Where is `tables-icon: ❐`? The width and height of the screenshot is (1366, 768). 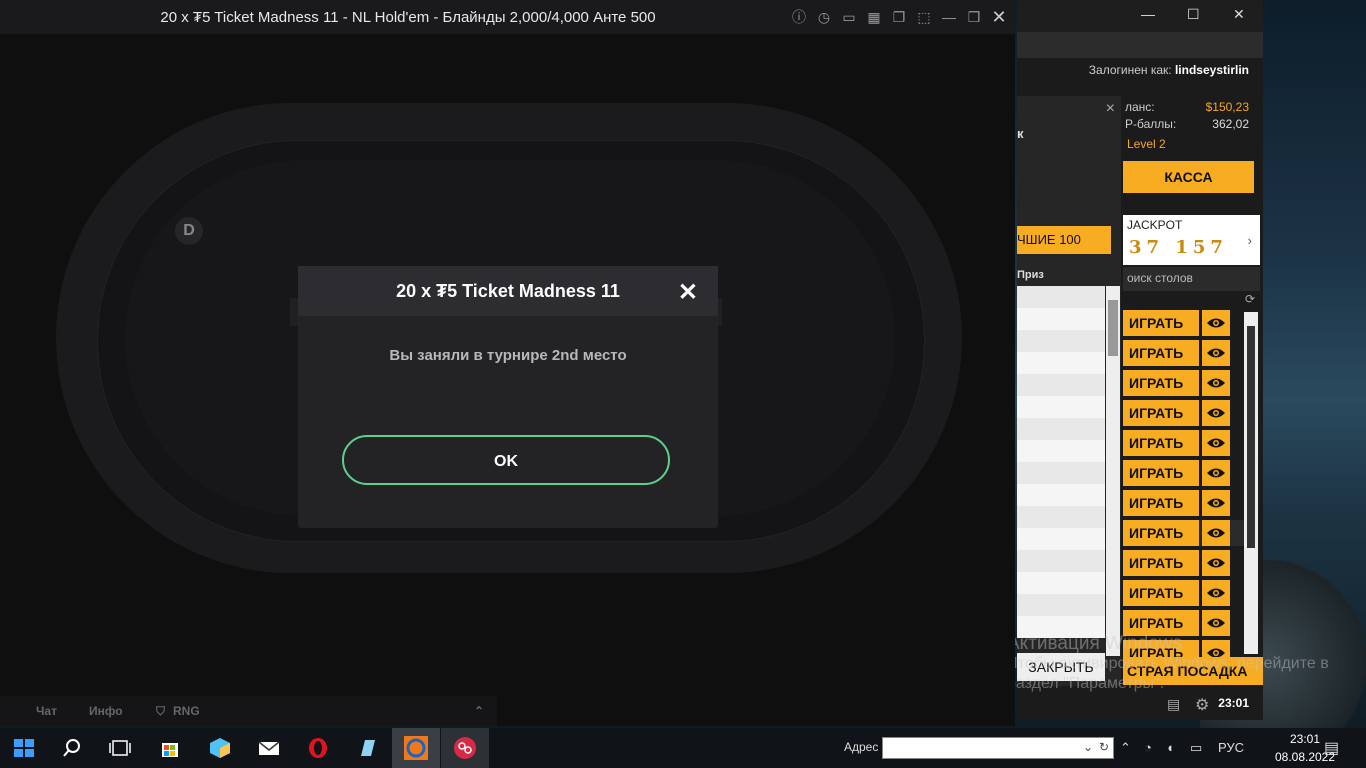
tables-icon: ❐ is located at coordinates (899, 17).